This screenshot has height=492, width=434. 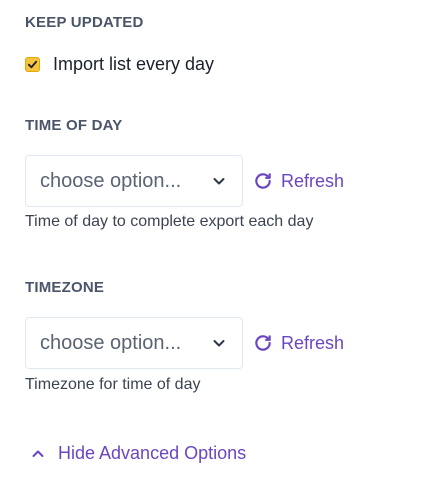 What do you see at coordinates (152, 453) in the screenshot?
I see `hide-advanced-options-label: Hide Advanced Options` at bounding box center [152, 453].